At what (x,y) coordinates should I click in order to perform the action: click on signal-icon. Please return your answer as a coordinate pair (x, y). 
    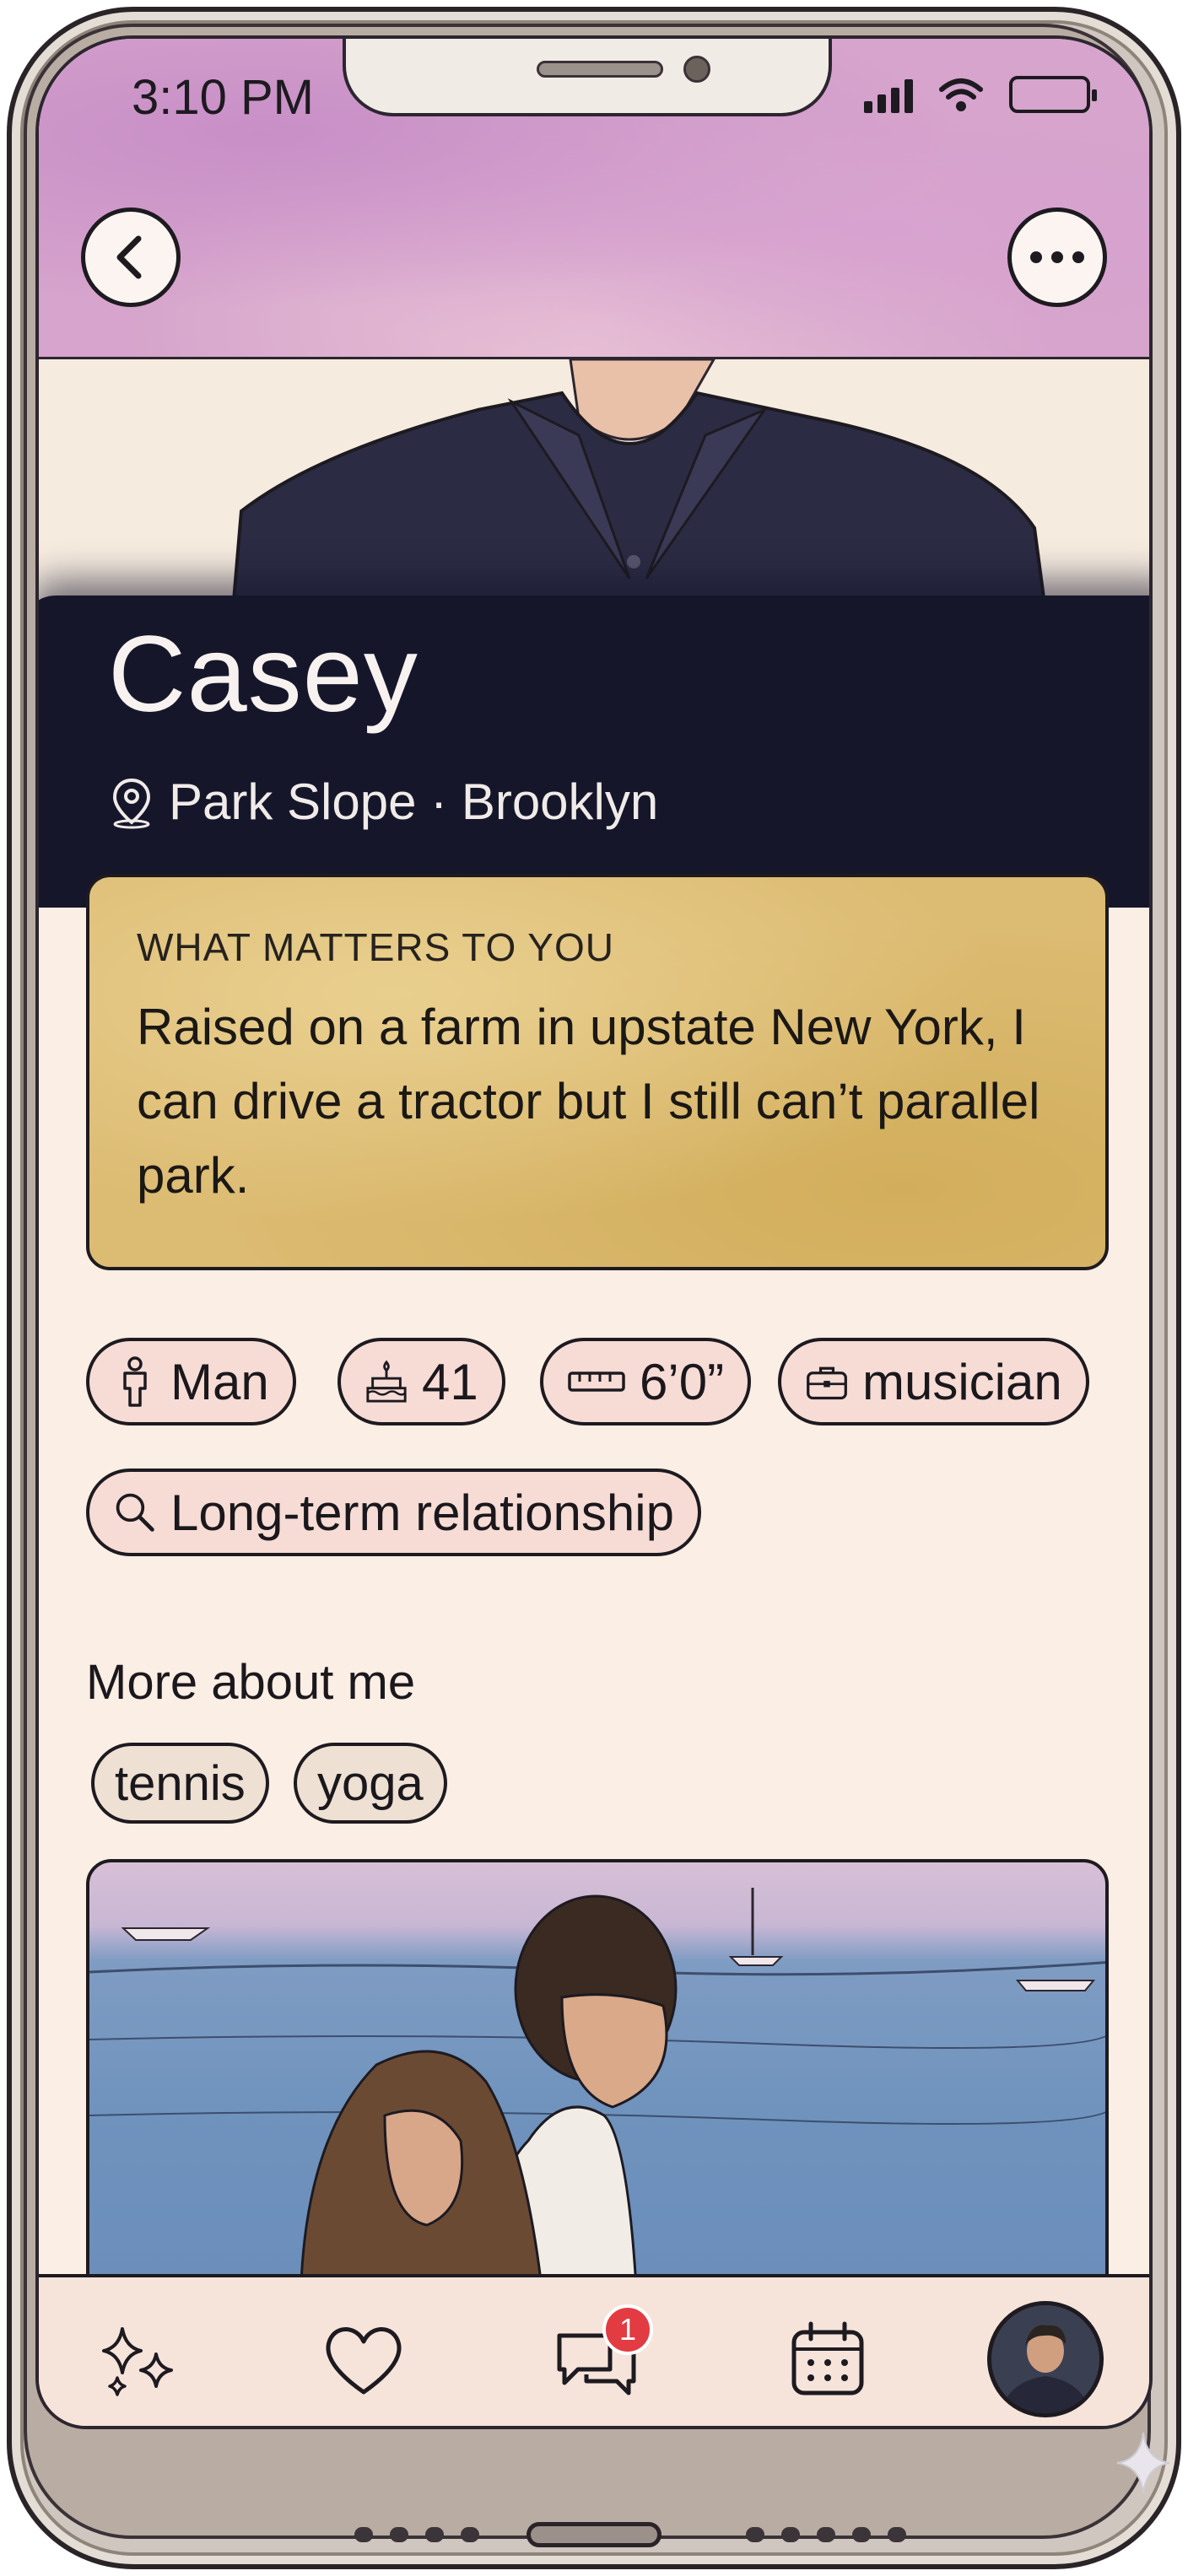
    Looking at the image, I should click on (888, 96).